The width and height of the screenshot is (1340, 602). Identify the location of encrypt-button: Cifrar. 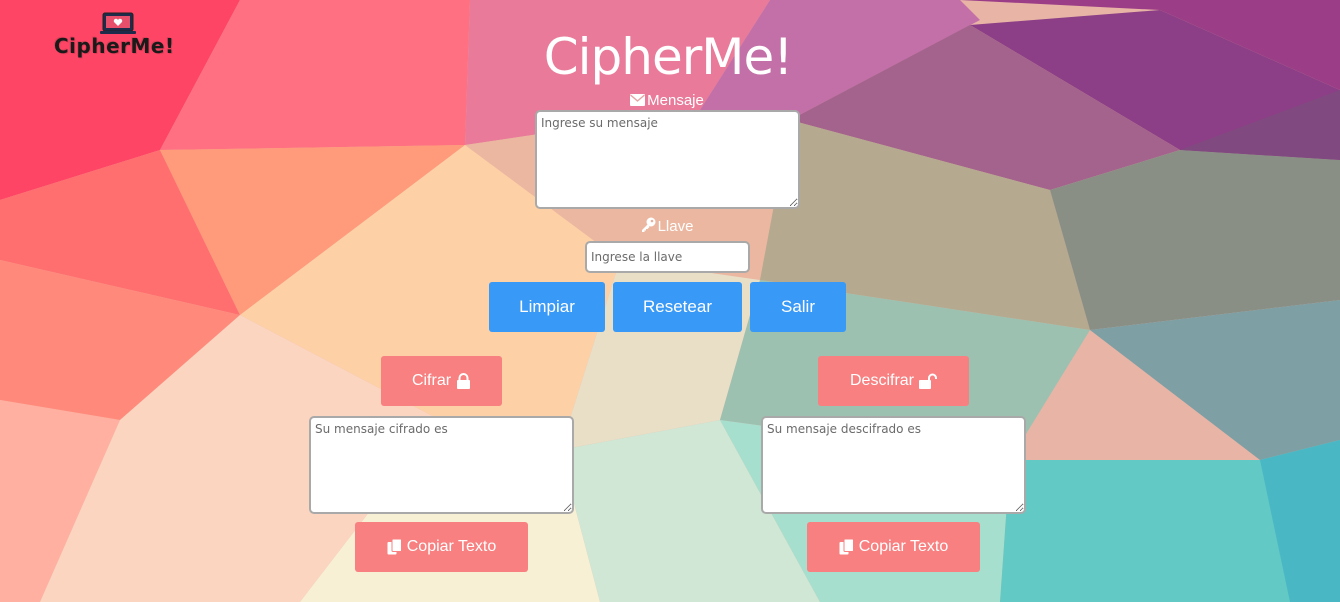
(441, 381).